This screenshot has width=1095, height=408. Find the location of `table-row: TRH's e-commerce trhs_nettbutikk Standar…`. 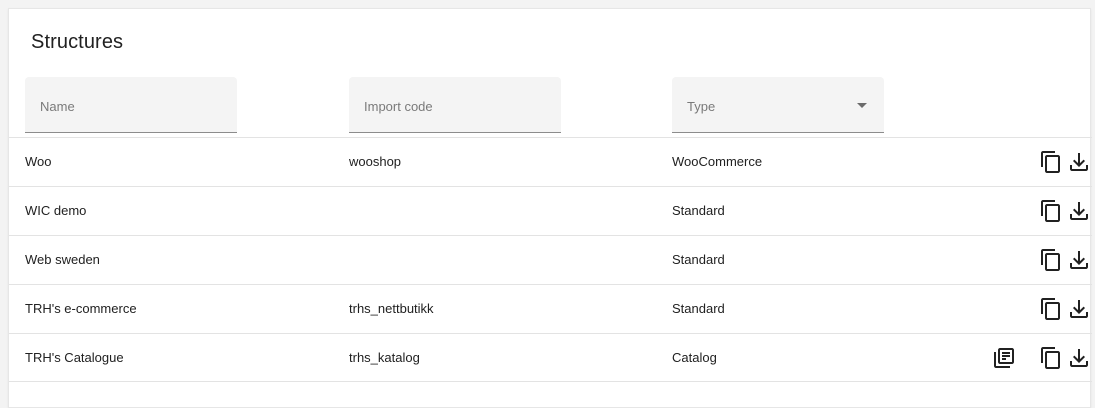

table-row: TRH's e-commerce trhs_nettbutikk Standar… is located at coordinates (550, 308).